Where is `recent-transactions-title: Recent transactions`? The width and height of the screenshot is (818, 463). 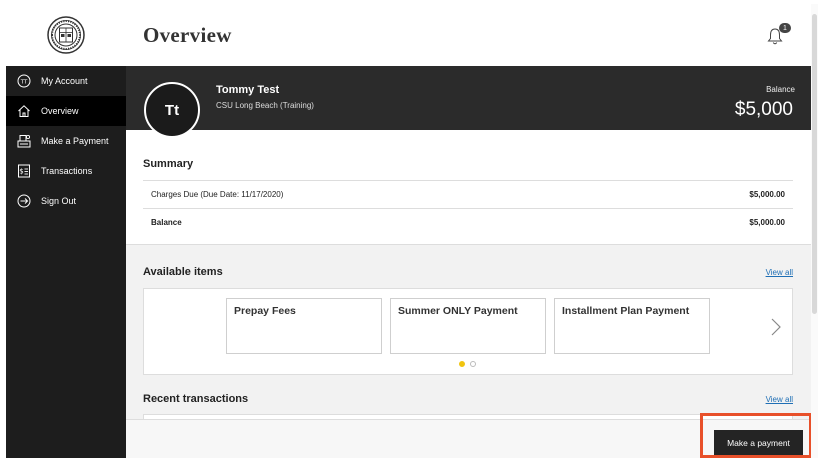
recent-transactions-title: Recent transactions is located at coordinates (196, 399).